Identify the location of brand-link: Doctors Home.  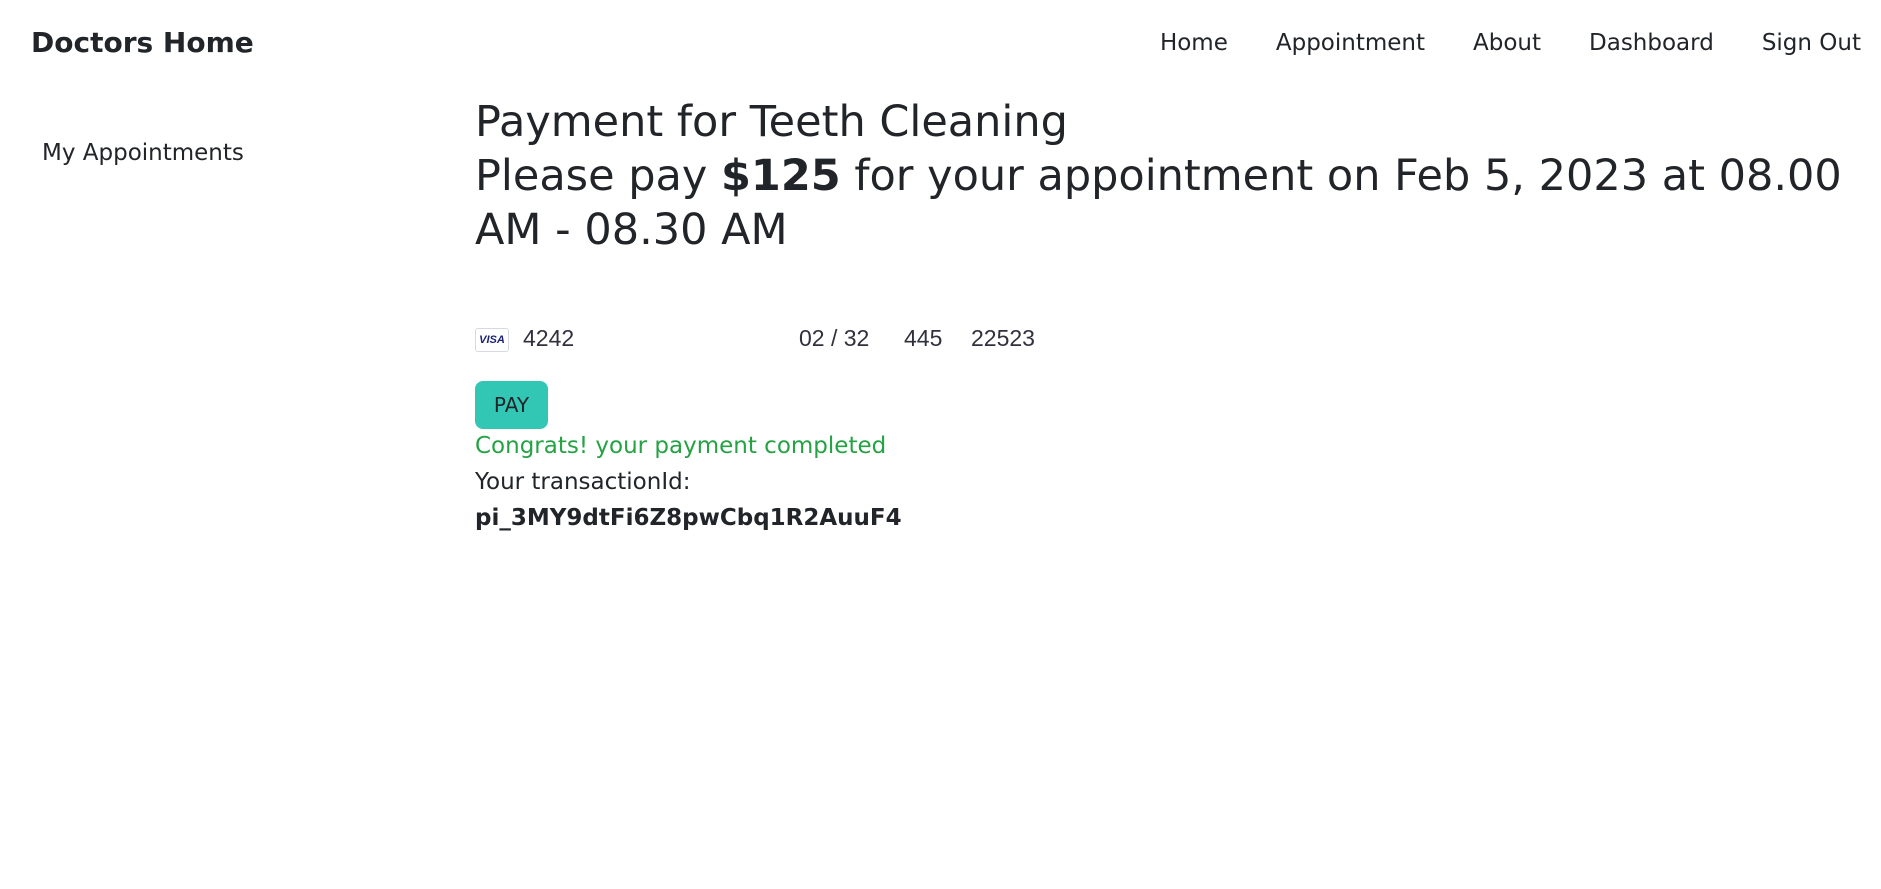
(142, 42).